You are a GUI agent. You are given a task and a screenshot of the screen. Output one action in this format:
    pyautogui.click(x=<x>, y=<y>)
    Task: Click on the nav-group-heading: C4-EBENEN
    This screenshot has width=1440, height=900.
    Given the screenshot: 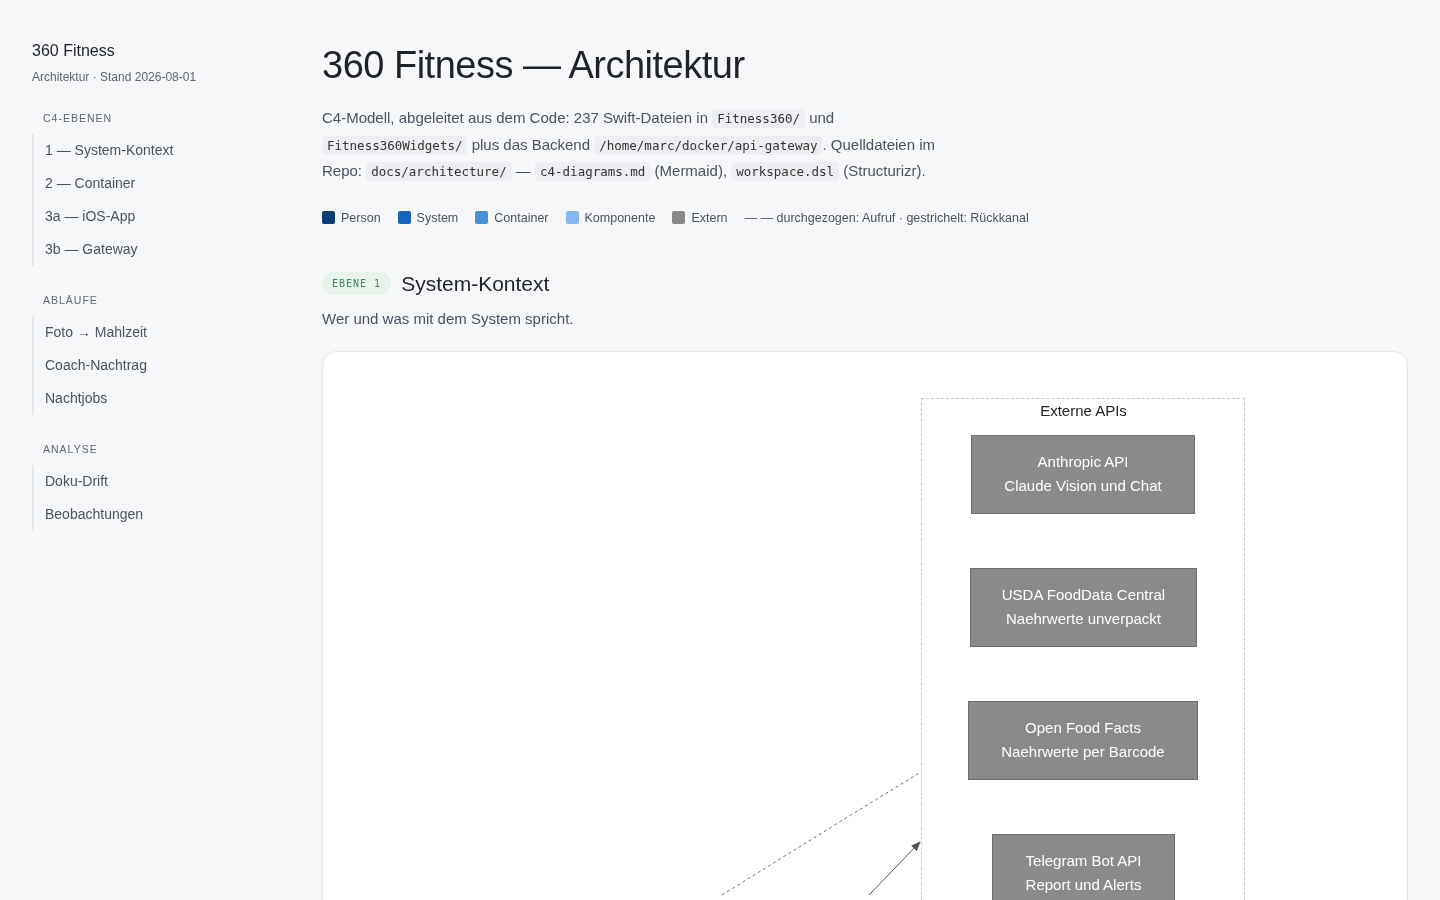 What is the action you would take?
    pyautogui.click(x=78, y=118)
    